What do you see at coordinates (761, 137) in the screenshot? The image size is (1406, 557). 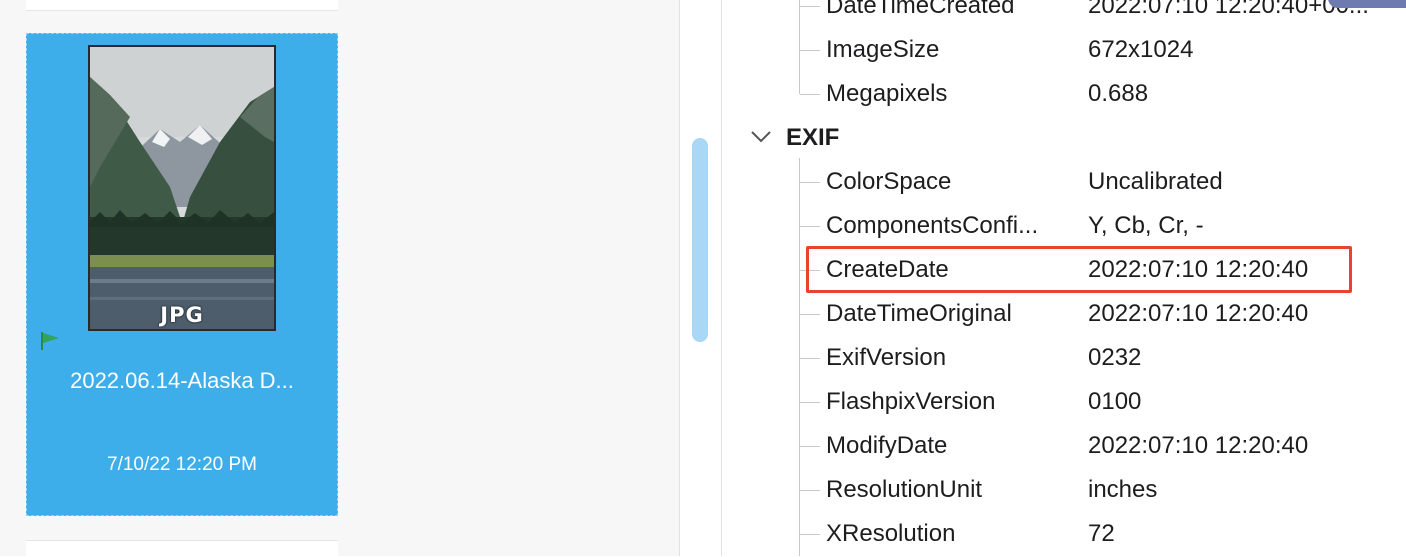 I see `chevron-down-icon` at bounding box center [761, 137].